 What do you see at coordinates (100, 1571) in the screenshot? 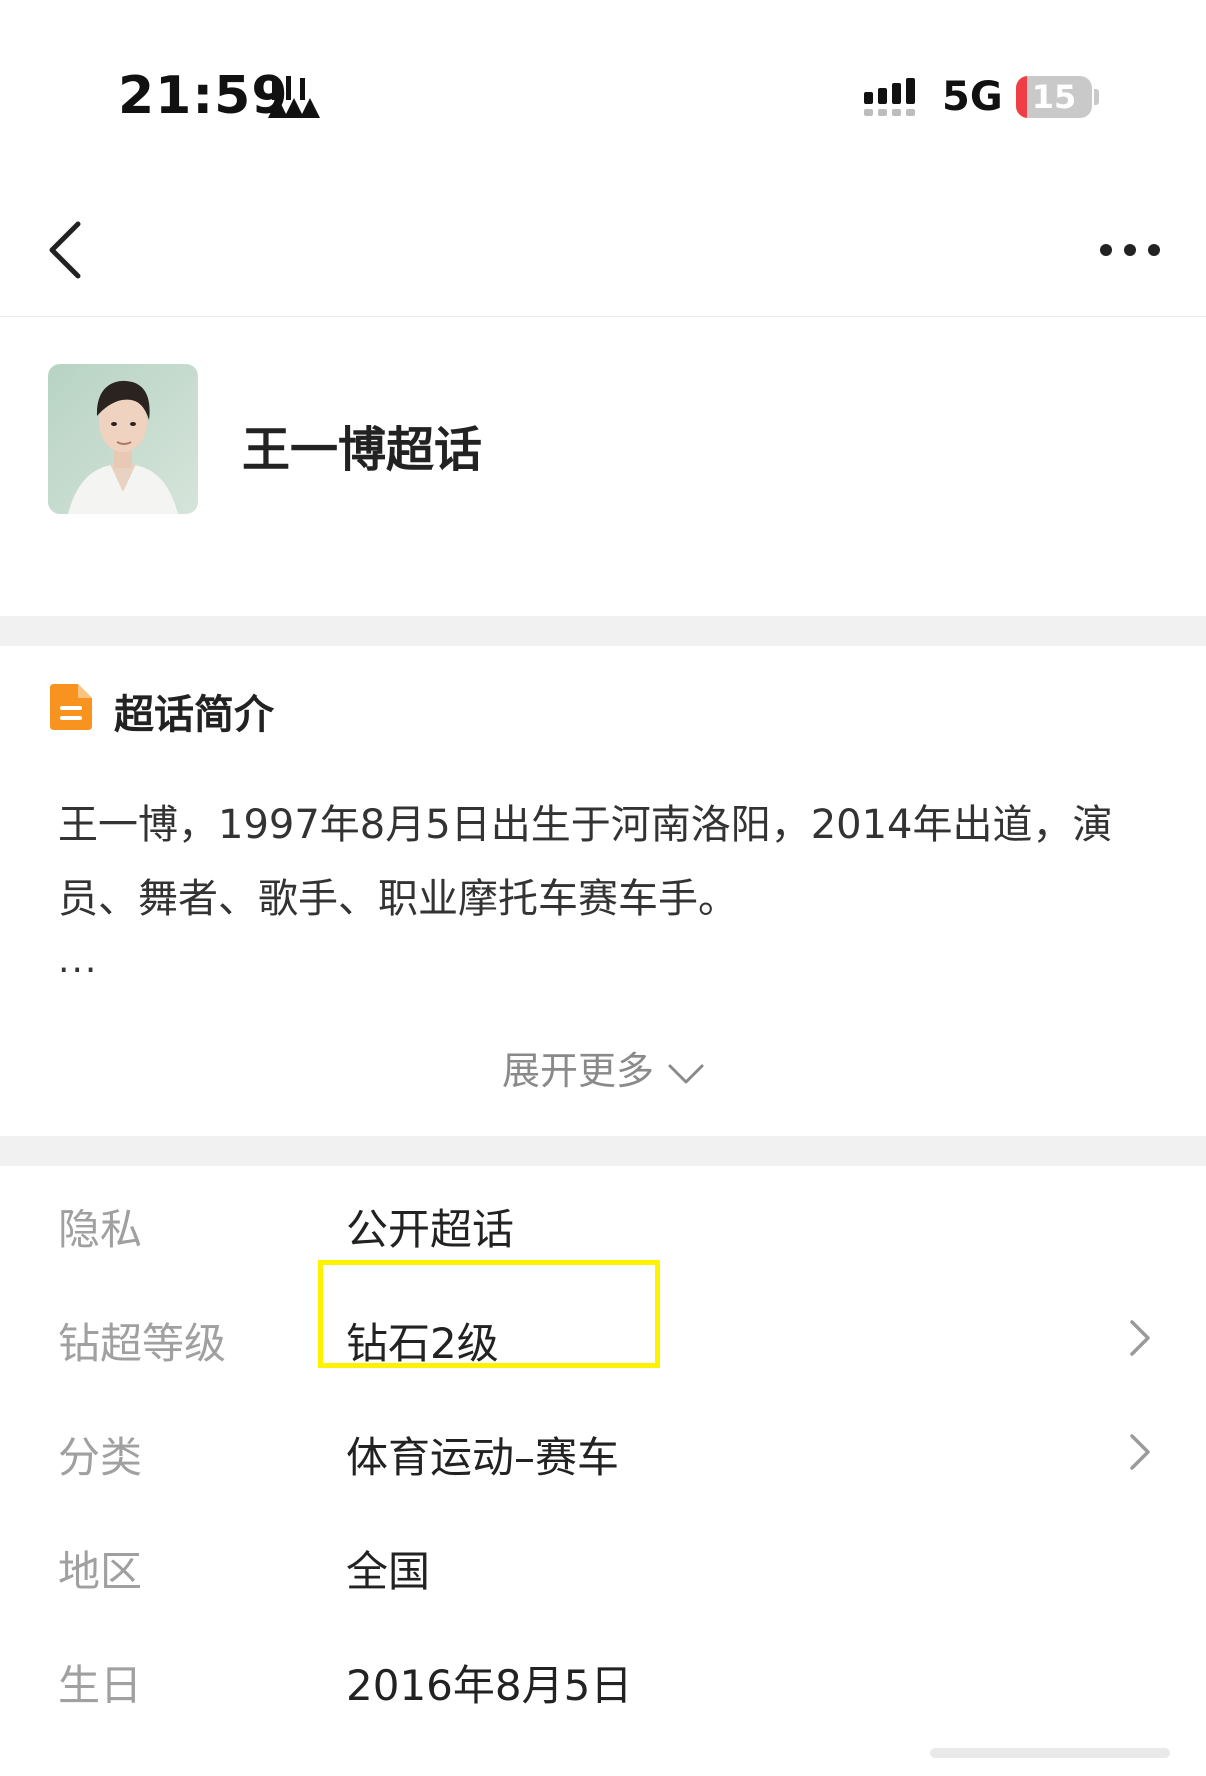
I see `info-label: 地区` at bounding box center [100, 1571].